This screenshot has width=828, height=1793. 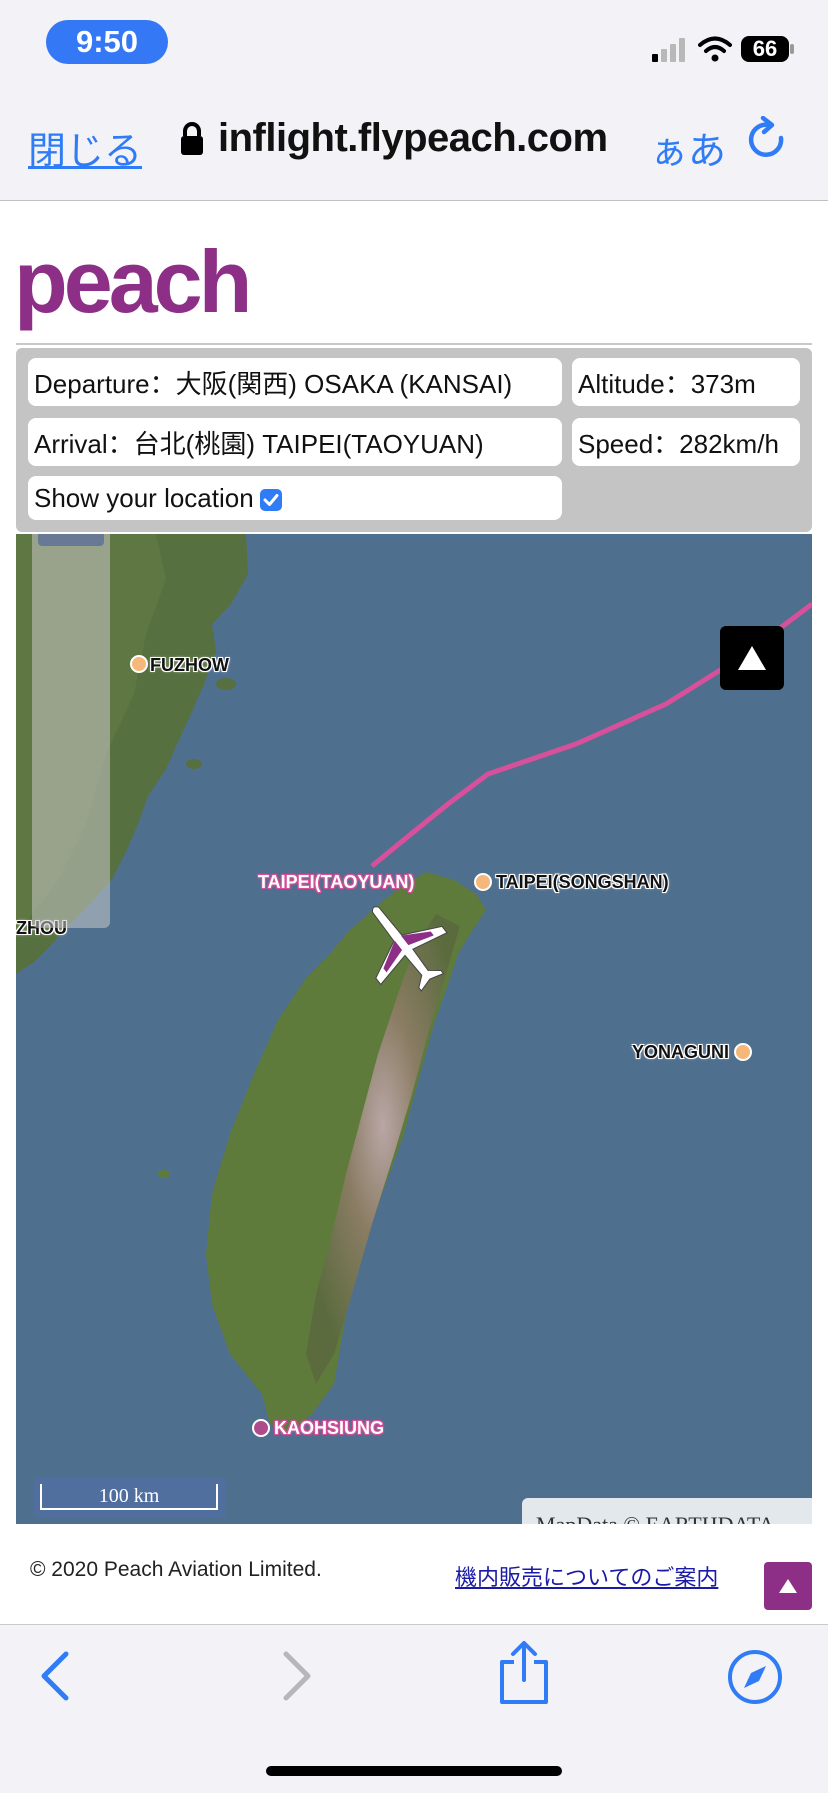 What do you see at coordinates (189, 665) in the screenshot?
I see `label-fuzhow: FUZHOW` at bounding box center [189, 665].